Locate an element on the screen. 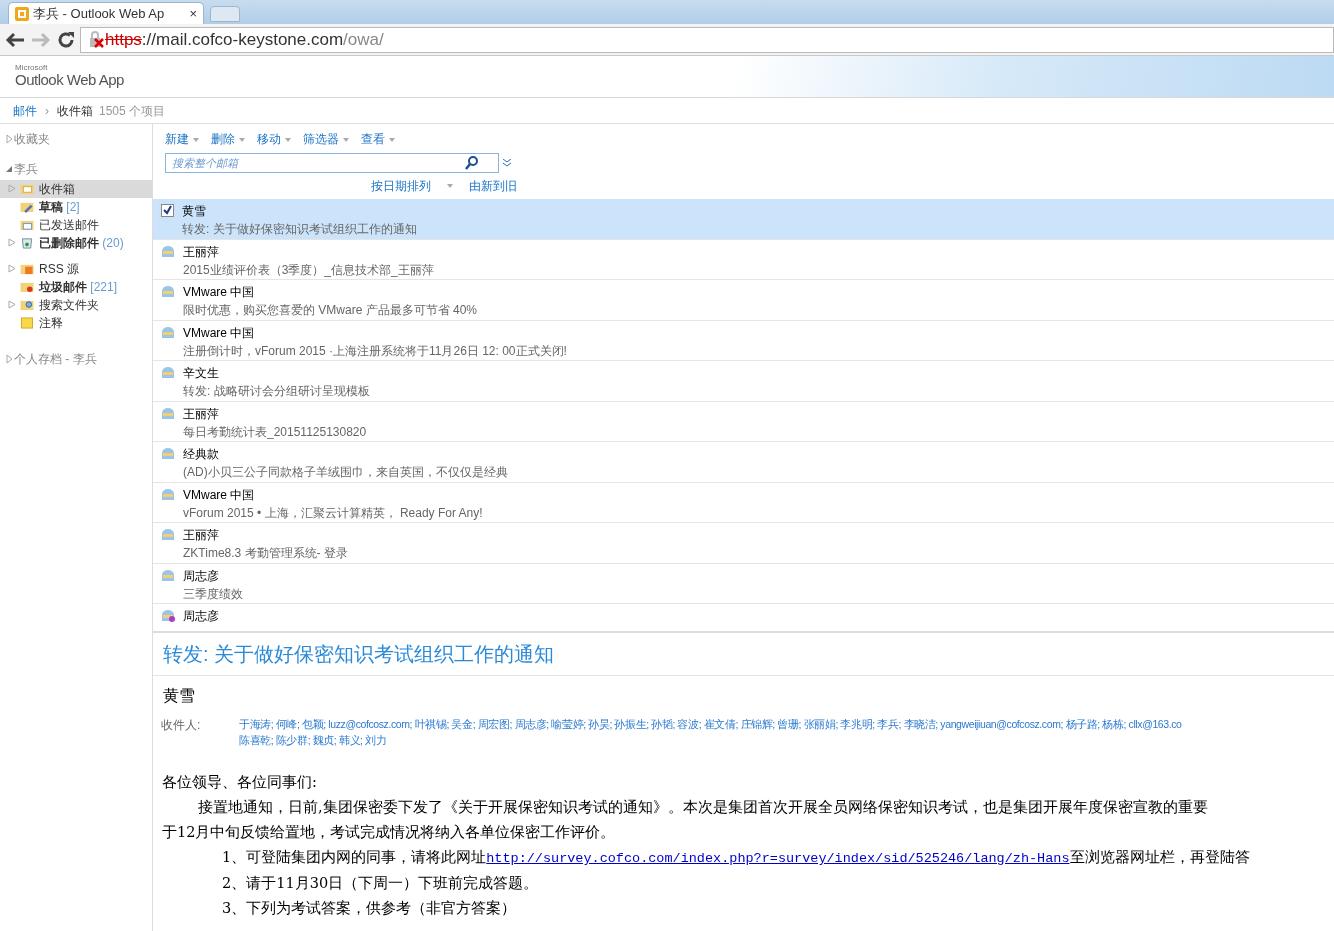 The height and width of the screenshot is (931, 1334). message-item: 黄雪 转发: 关于做好保密知识考试组织工作的通知 is located at coordinates (743, 219).